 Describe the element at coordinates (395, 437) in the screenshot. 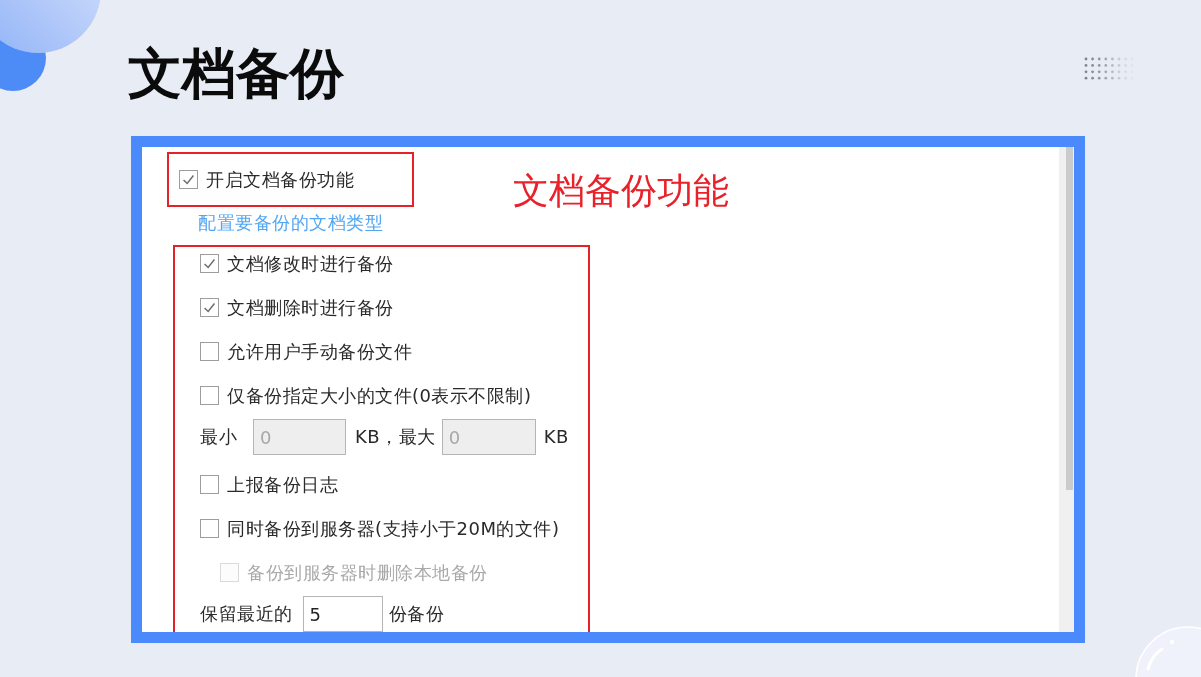

I see `field-label: KB，最大` at that location.